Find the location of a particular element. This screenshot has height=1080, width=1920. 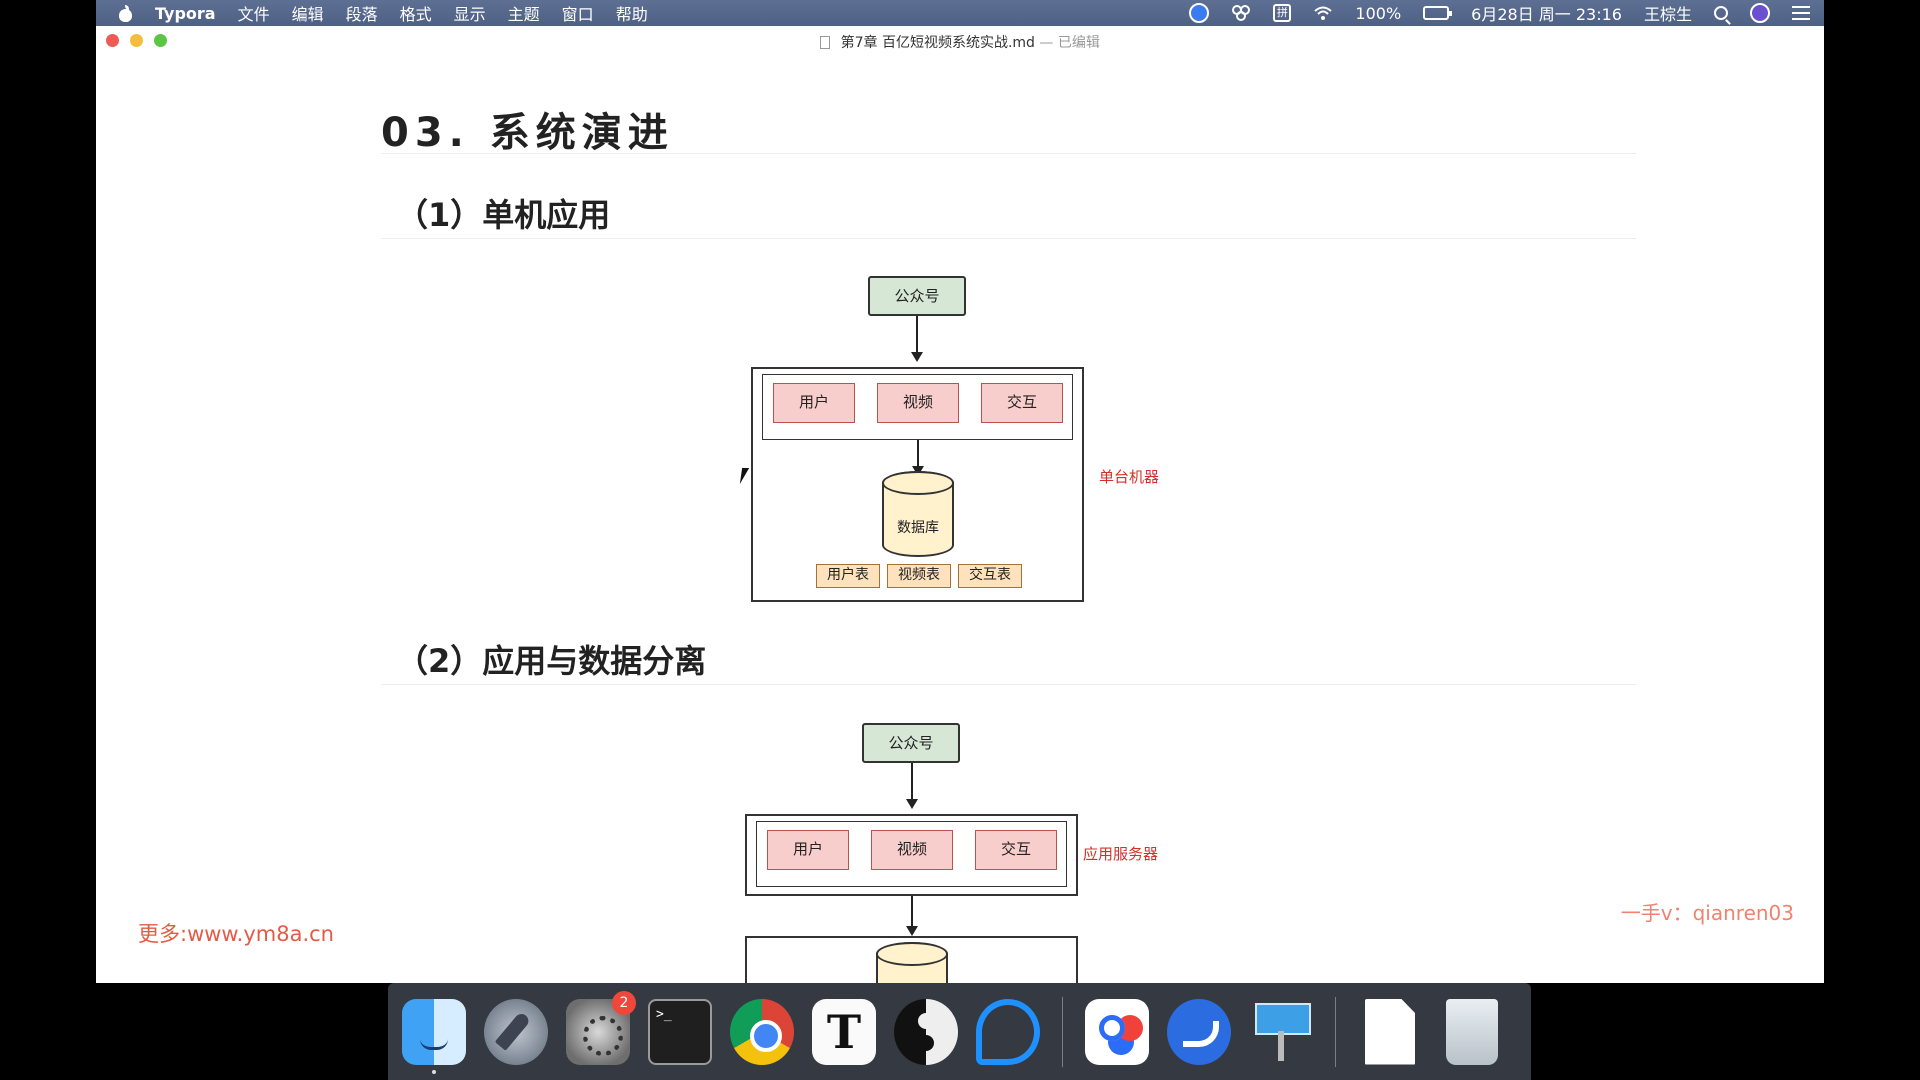

keynote-icon is located at coordinates (1281, 1032).